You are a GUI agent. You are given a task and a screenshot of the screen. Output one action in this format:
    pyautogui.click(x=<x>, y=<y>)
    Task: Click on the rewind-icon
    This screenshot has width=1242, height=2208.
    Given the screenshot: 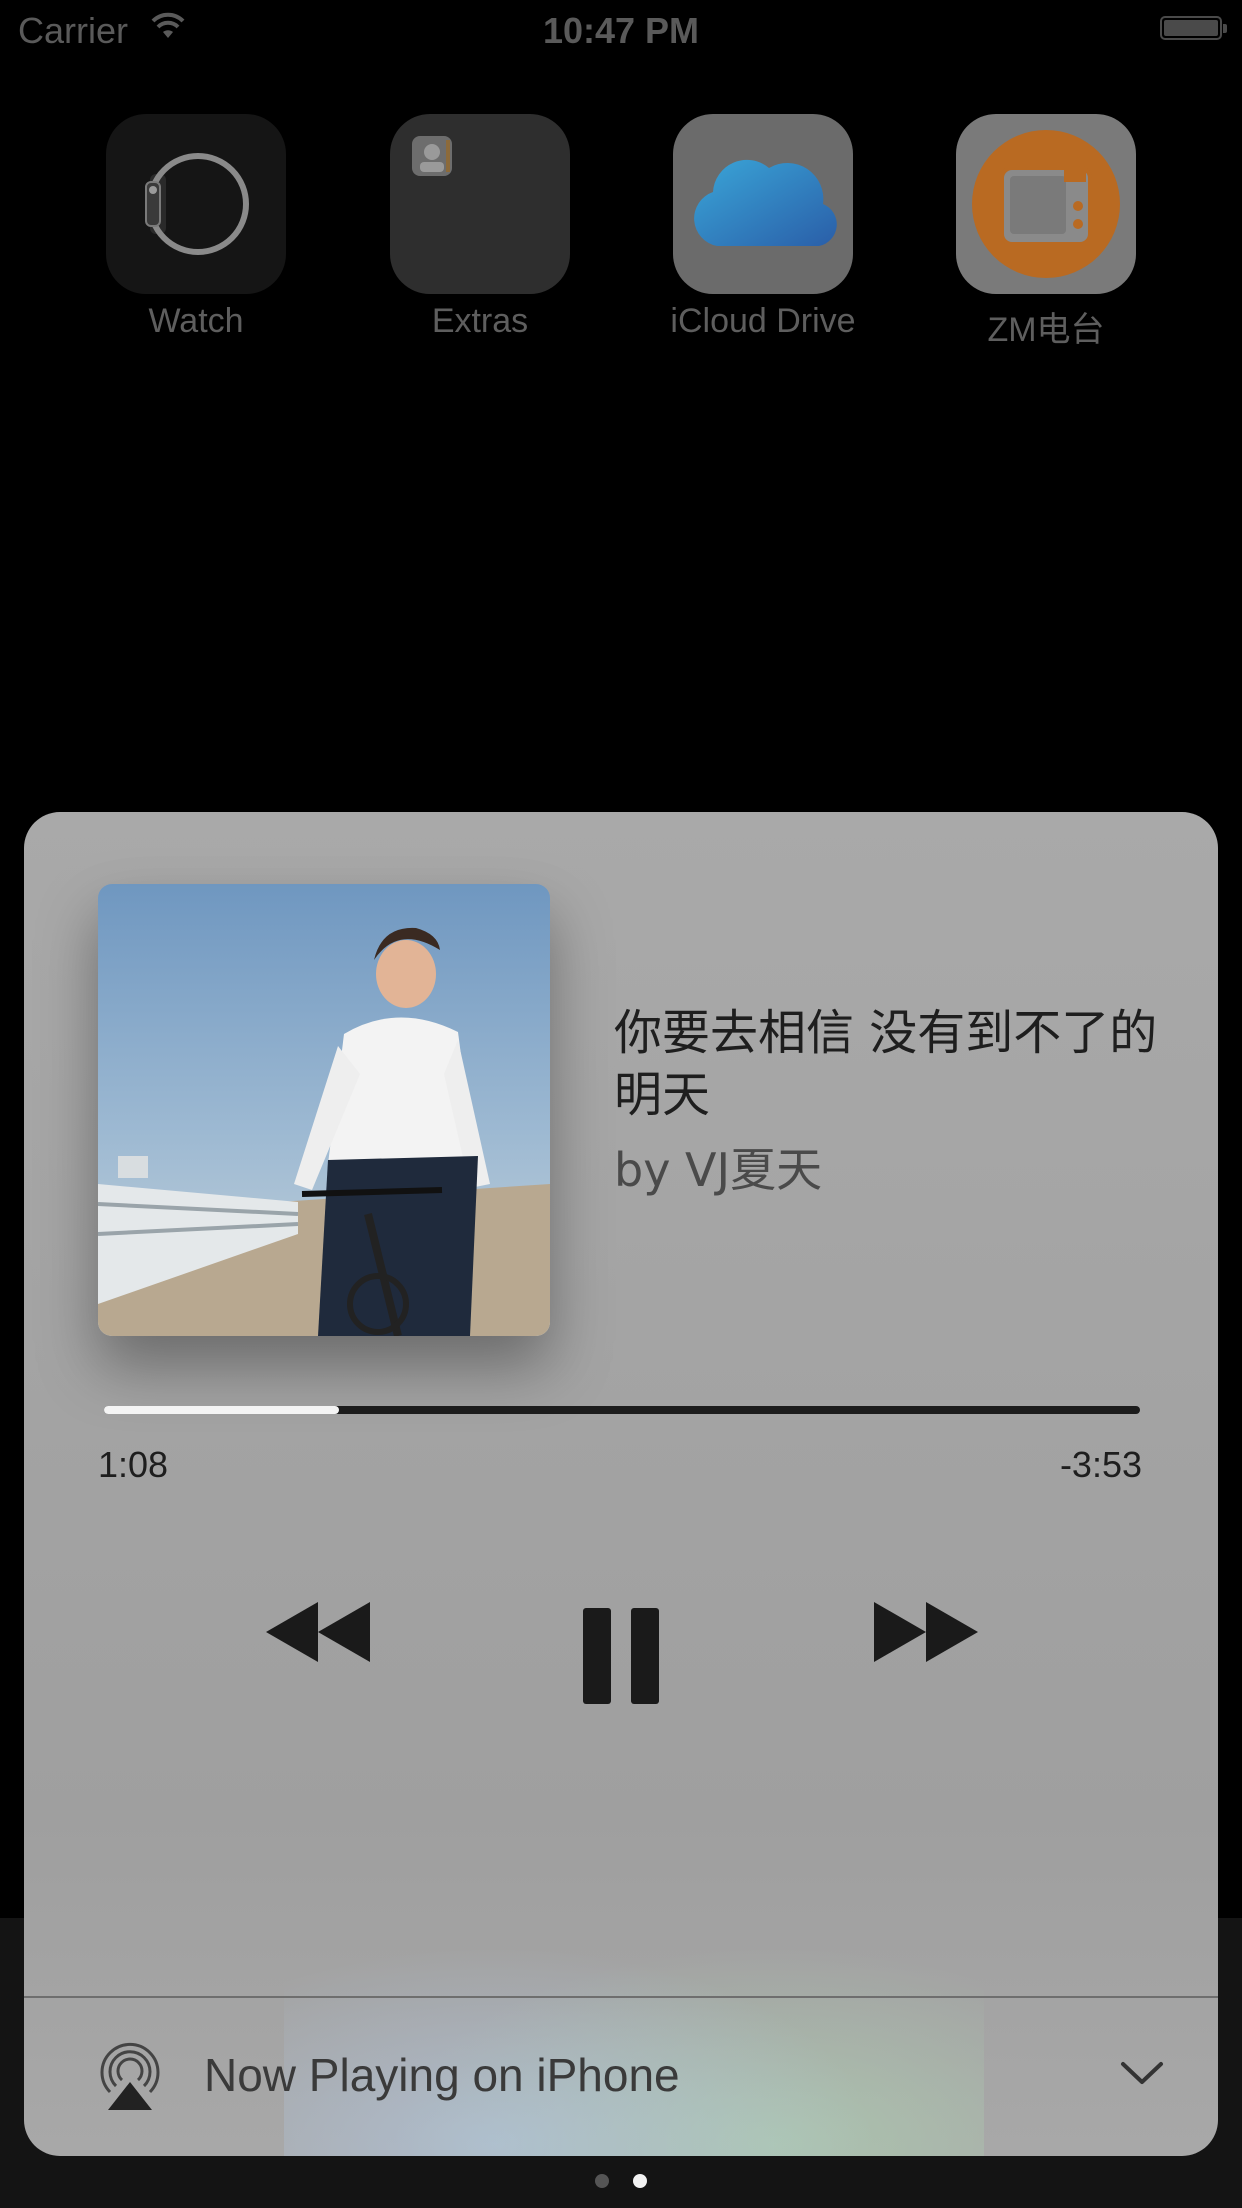 What is the action you would take?
    pyautogui.click(x=318, y=1632)
    